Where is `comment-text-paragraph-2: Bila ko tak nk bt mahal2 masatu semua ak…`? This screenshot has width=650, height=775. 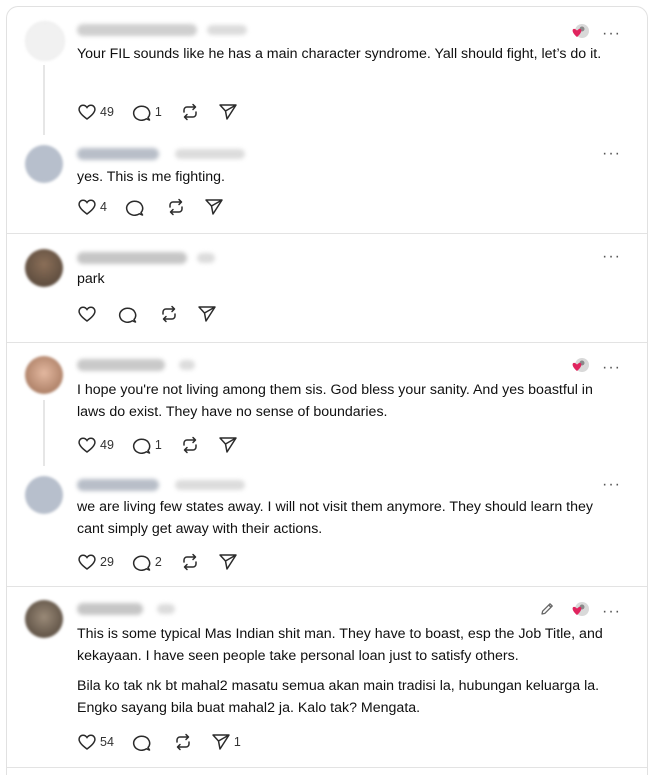
comment-text-paragraph-2: Bila ko tak nk bt mahal2 masatu semua ak… is located at coordinates (338, 697).